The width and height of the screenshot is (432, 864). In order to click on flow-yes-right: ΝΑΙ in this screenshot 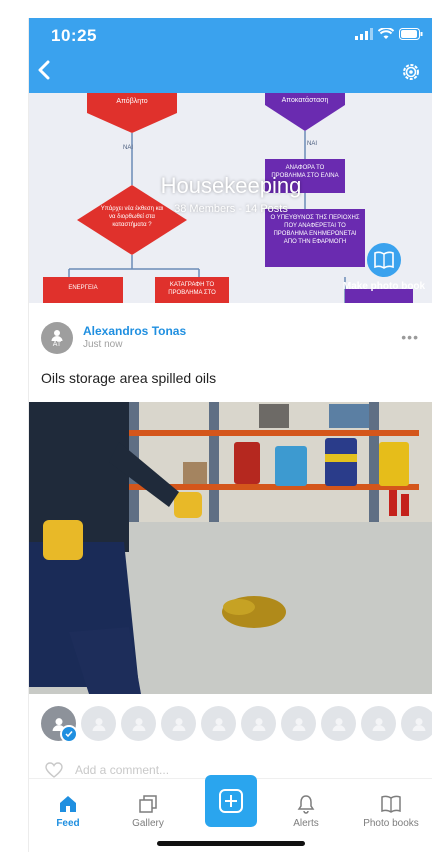, I will do `click(312, 144)`.